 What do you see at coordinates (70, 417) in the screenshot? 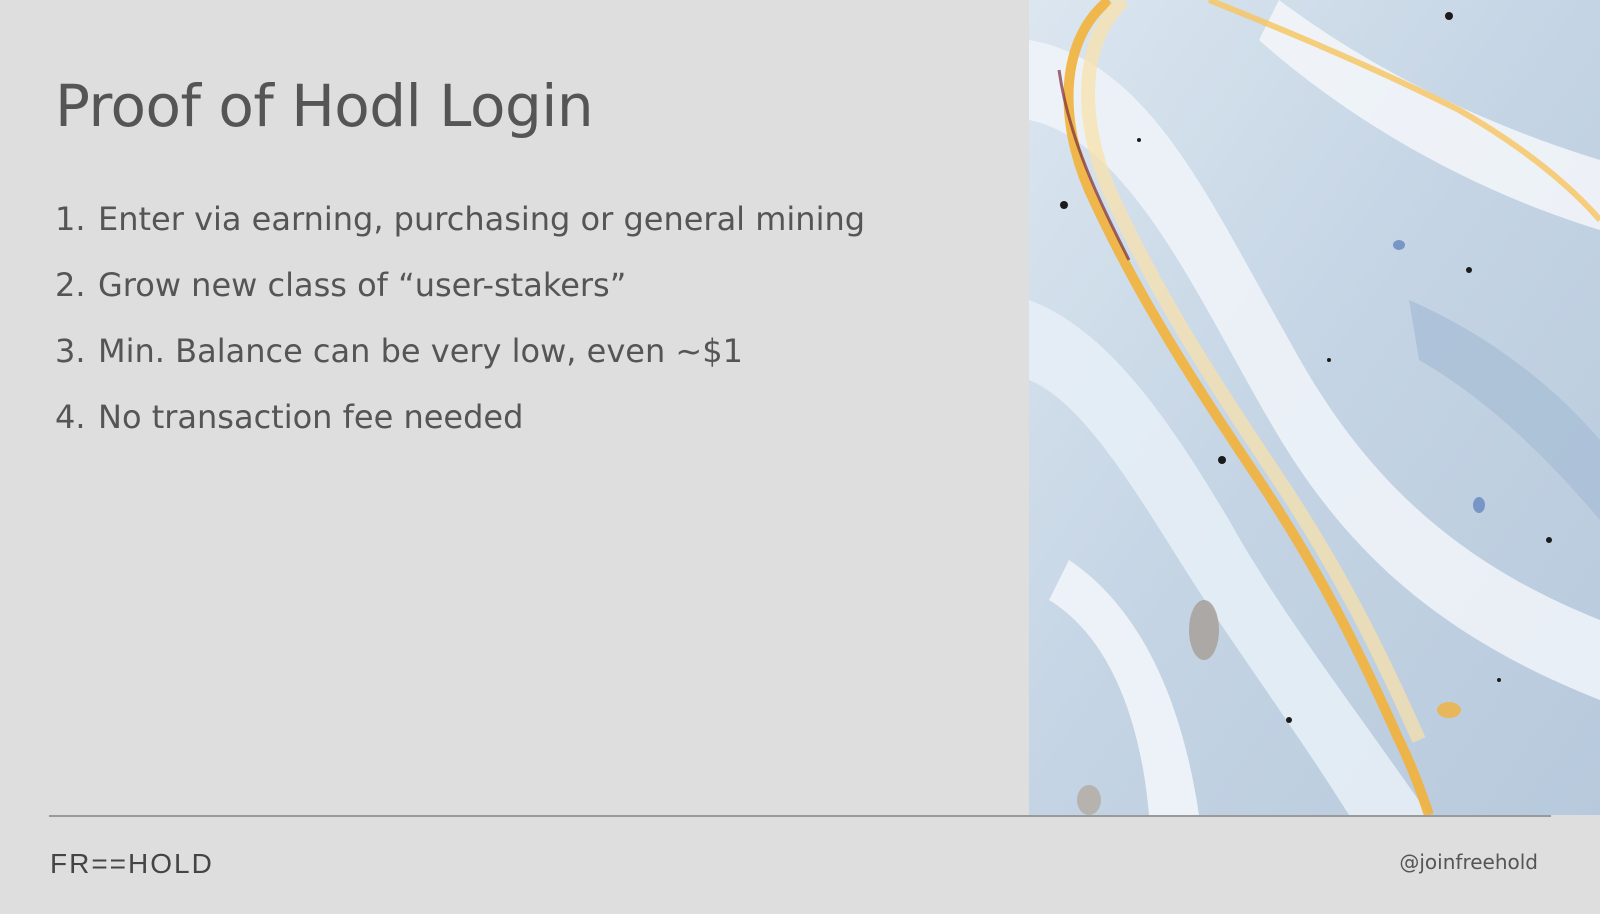
I see `list-item-number: 4.` at bounding box center [70, 417].